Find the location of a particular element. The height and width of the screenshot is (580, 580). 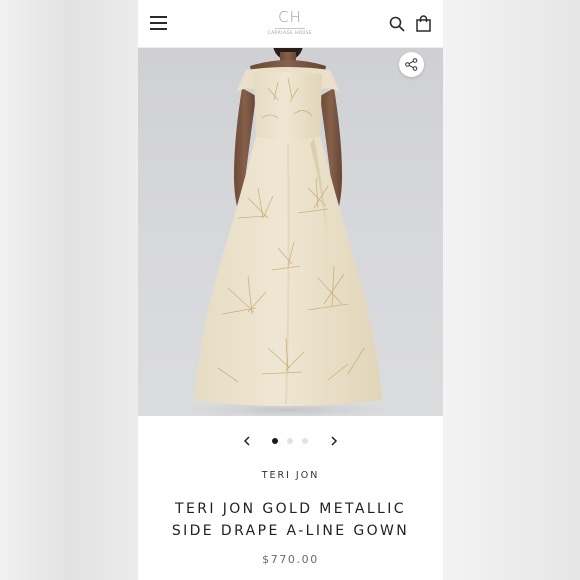

product-title-line-2: SIDE DRAPE A-LINE GOWN is located at coordinates (290, 531).